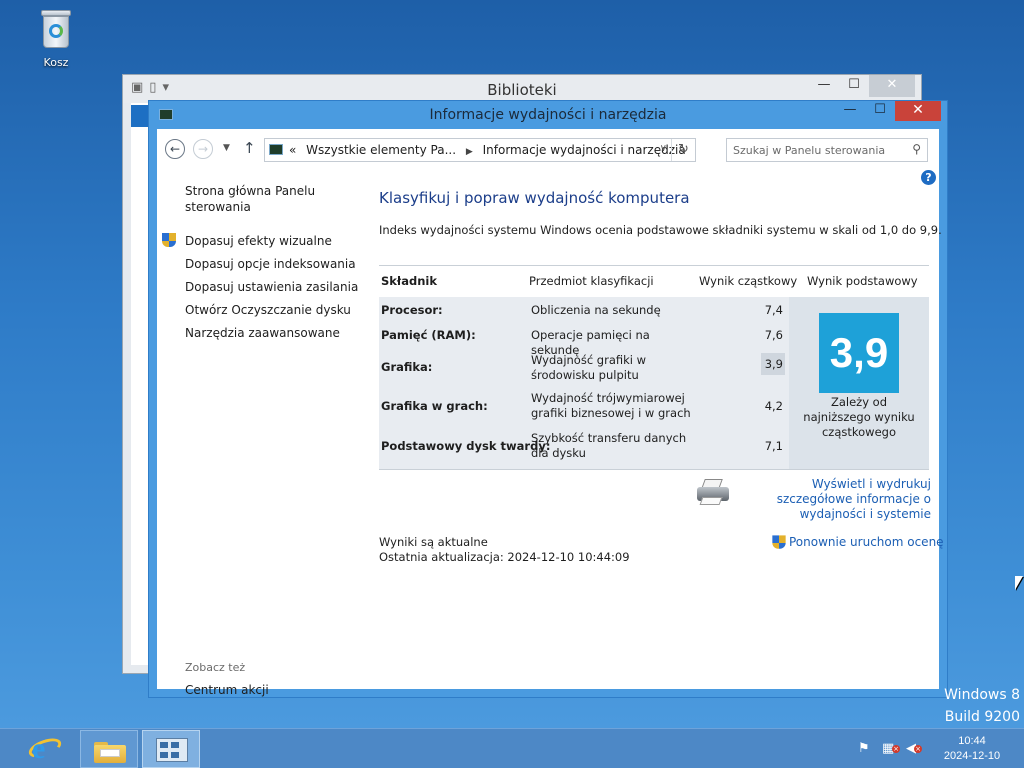  What do you see at coordinates (56, 28) in the screenshot?
I see `recycle-bin-icon` at bounding box center [56, 28].